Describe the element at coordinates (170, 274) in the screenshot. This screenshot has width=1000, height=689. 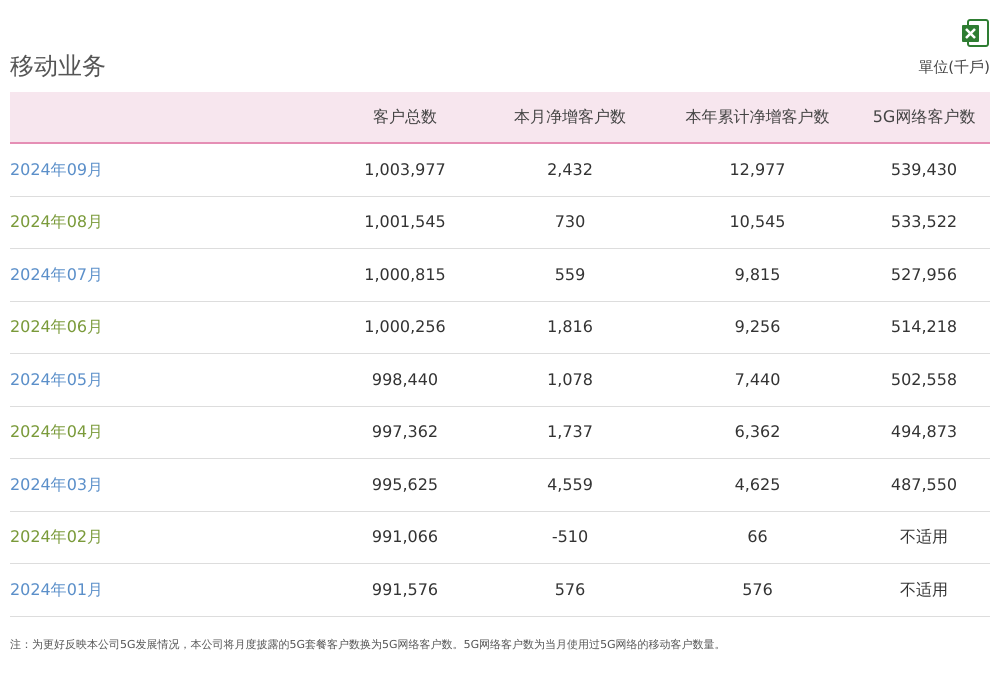
I see `month-link: 2024年07月` at that location.